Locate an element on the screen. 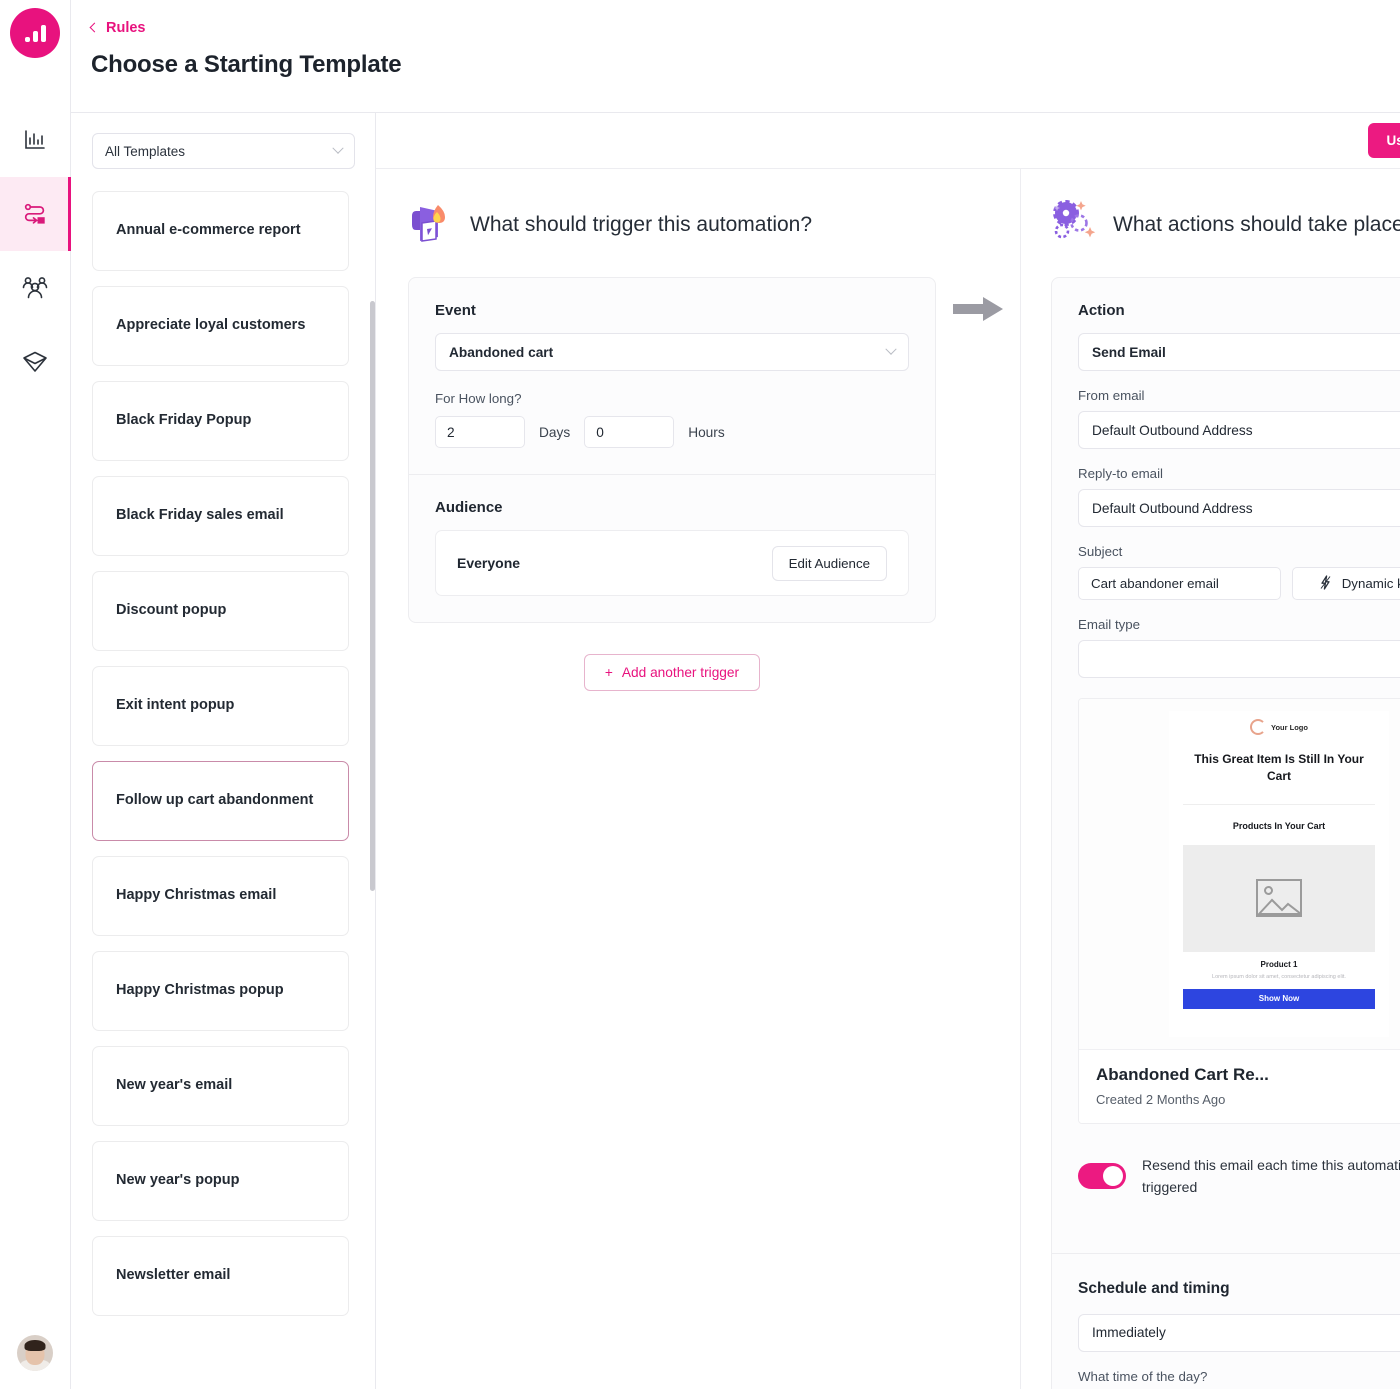 The height and width of the screenshot is (1389, 1400). event-select-value: Abandoned cart is located at coordinates (501, 352).